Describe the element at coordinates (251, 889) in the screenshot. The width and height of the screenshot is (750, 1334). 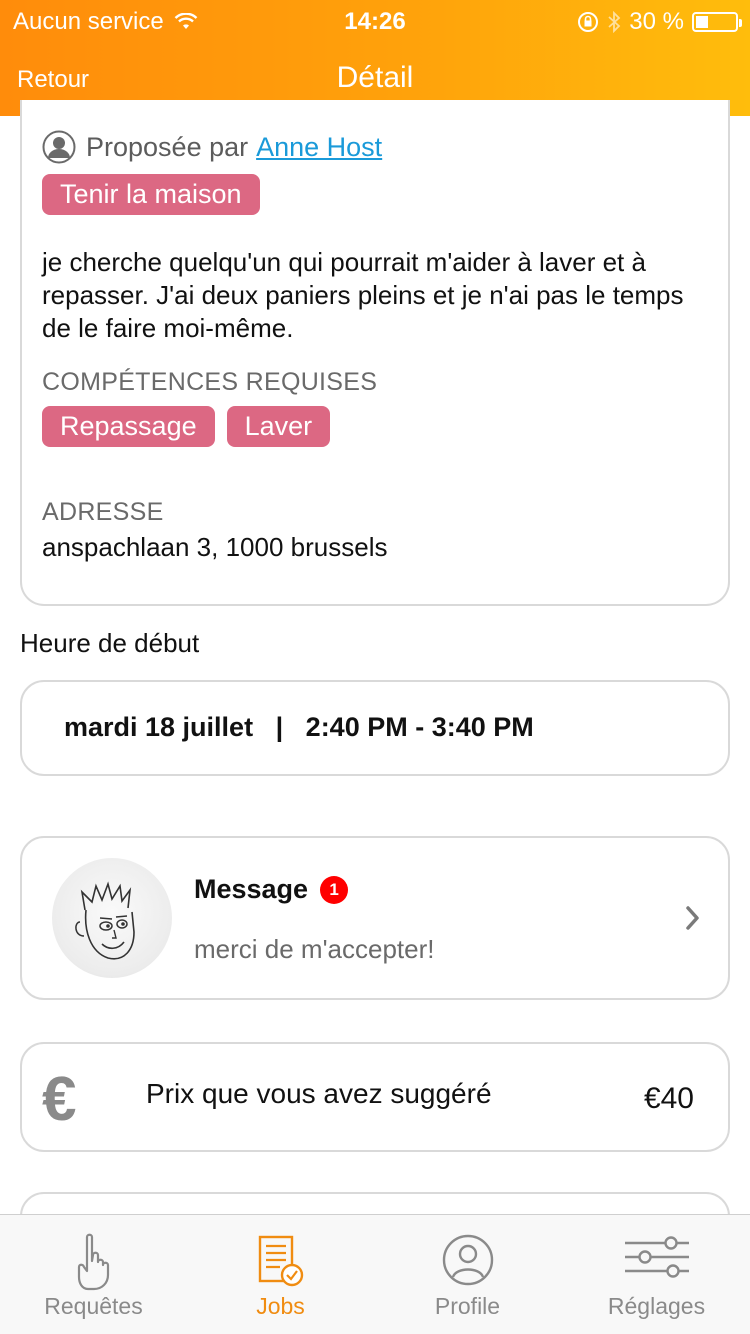
I see `message-title: Message` at that location.